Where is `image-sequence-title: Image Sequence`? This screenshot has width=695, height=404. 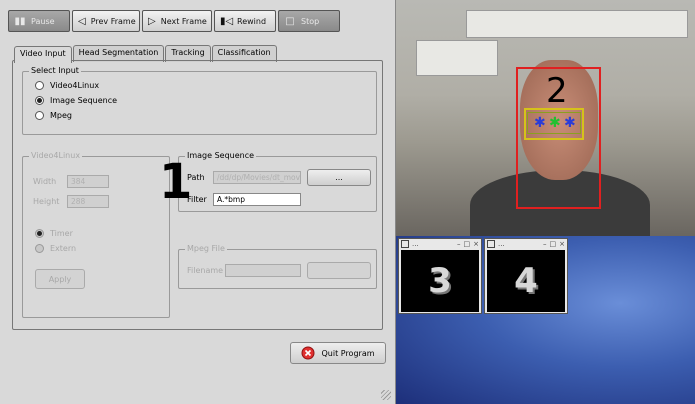 image-sequence-title: Image Sequence is located at coordinates (221, 155).